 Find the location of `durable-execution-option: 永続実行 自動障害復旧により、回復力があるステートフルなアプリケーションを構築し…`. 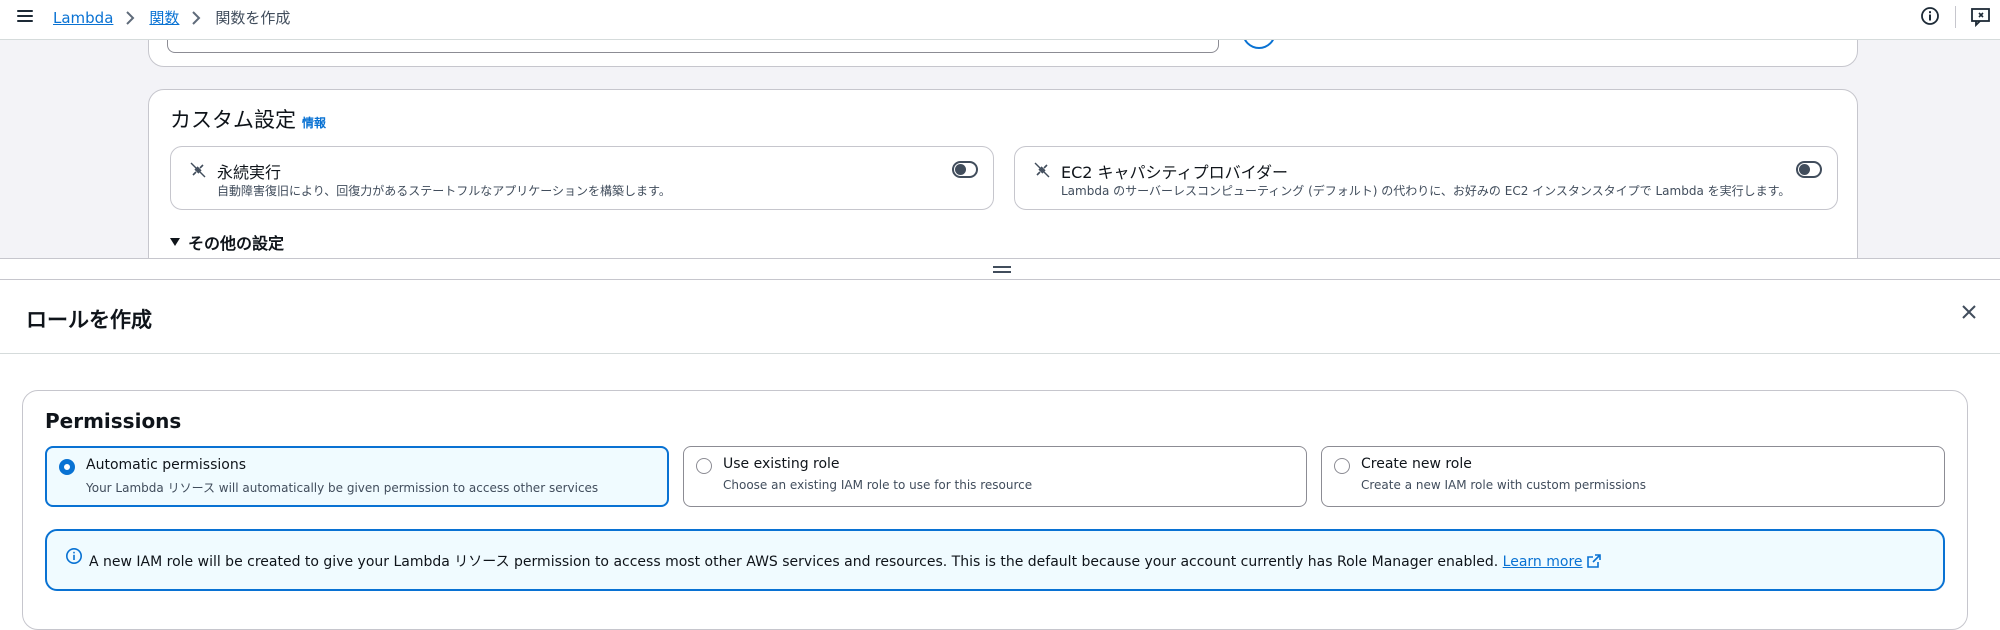

durable-execution-option: 永続実行 自動障害復旧により、回復力があるステートフルなアプリケーションを構築し… is located at coordinates (582, 178).